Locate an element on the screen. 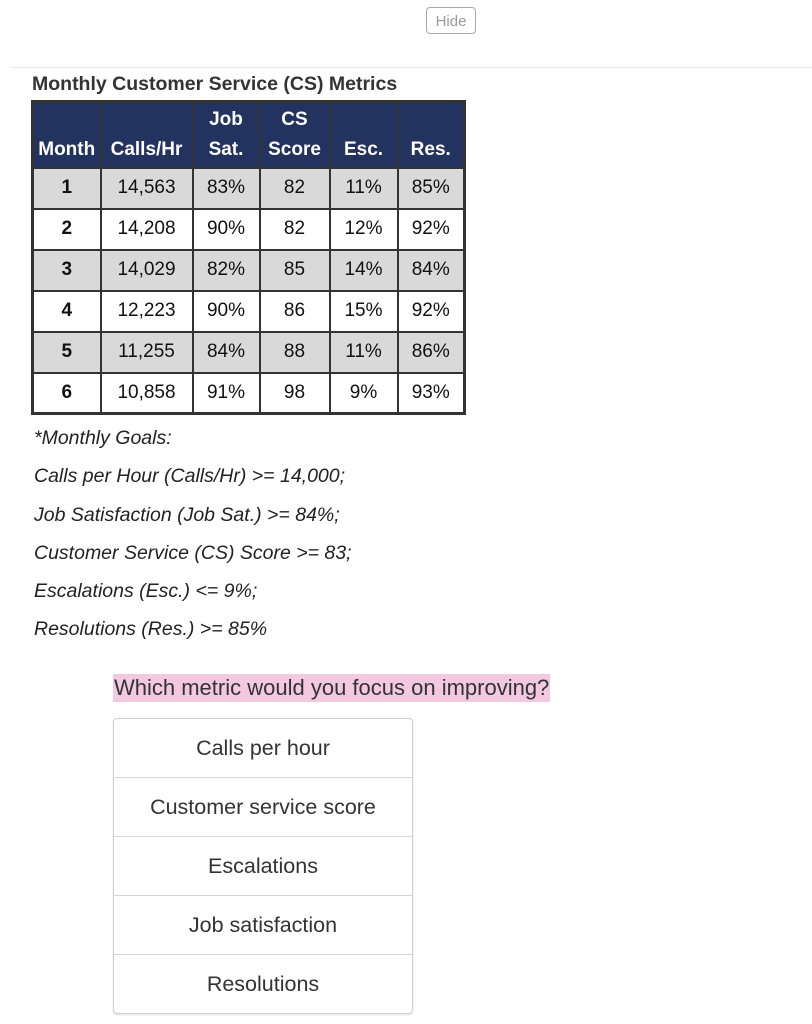 This screenshot has width=812, height=1024. cell-month: 4 is located at coordinates (66, 311).